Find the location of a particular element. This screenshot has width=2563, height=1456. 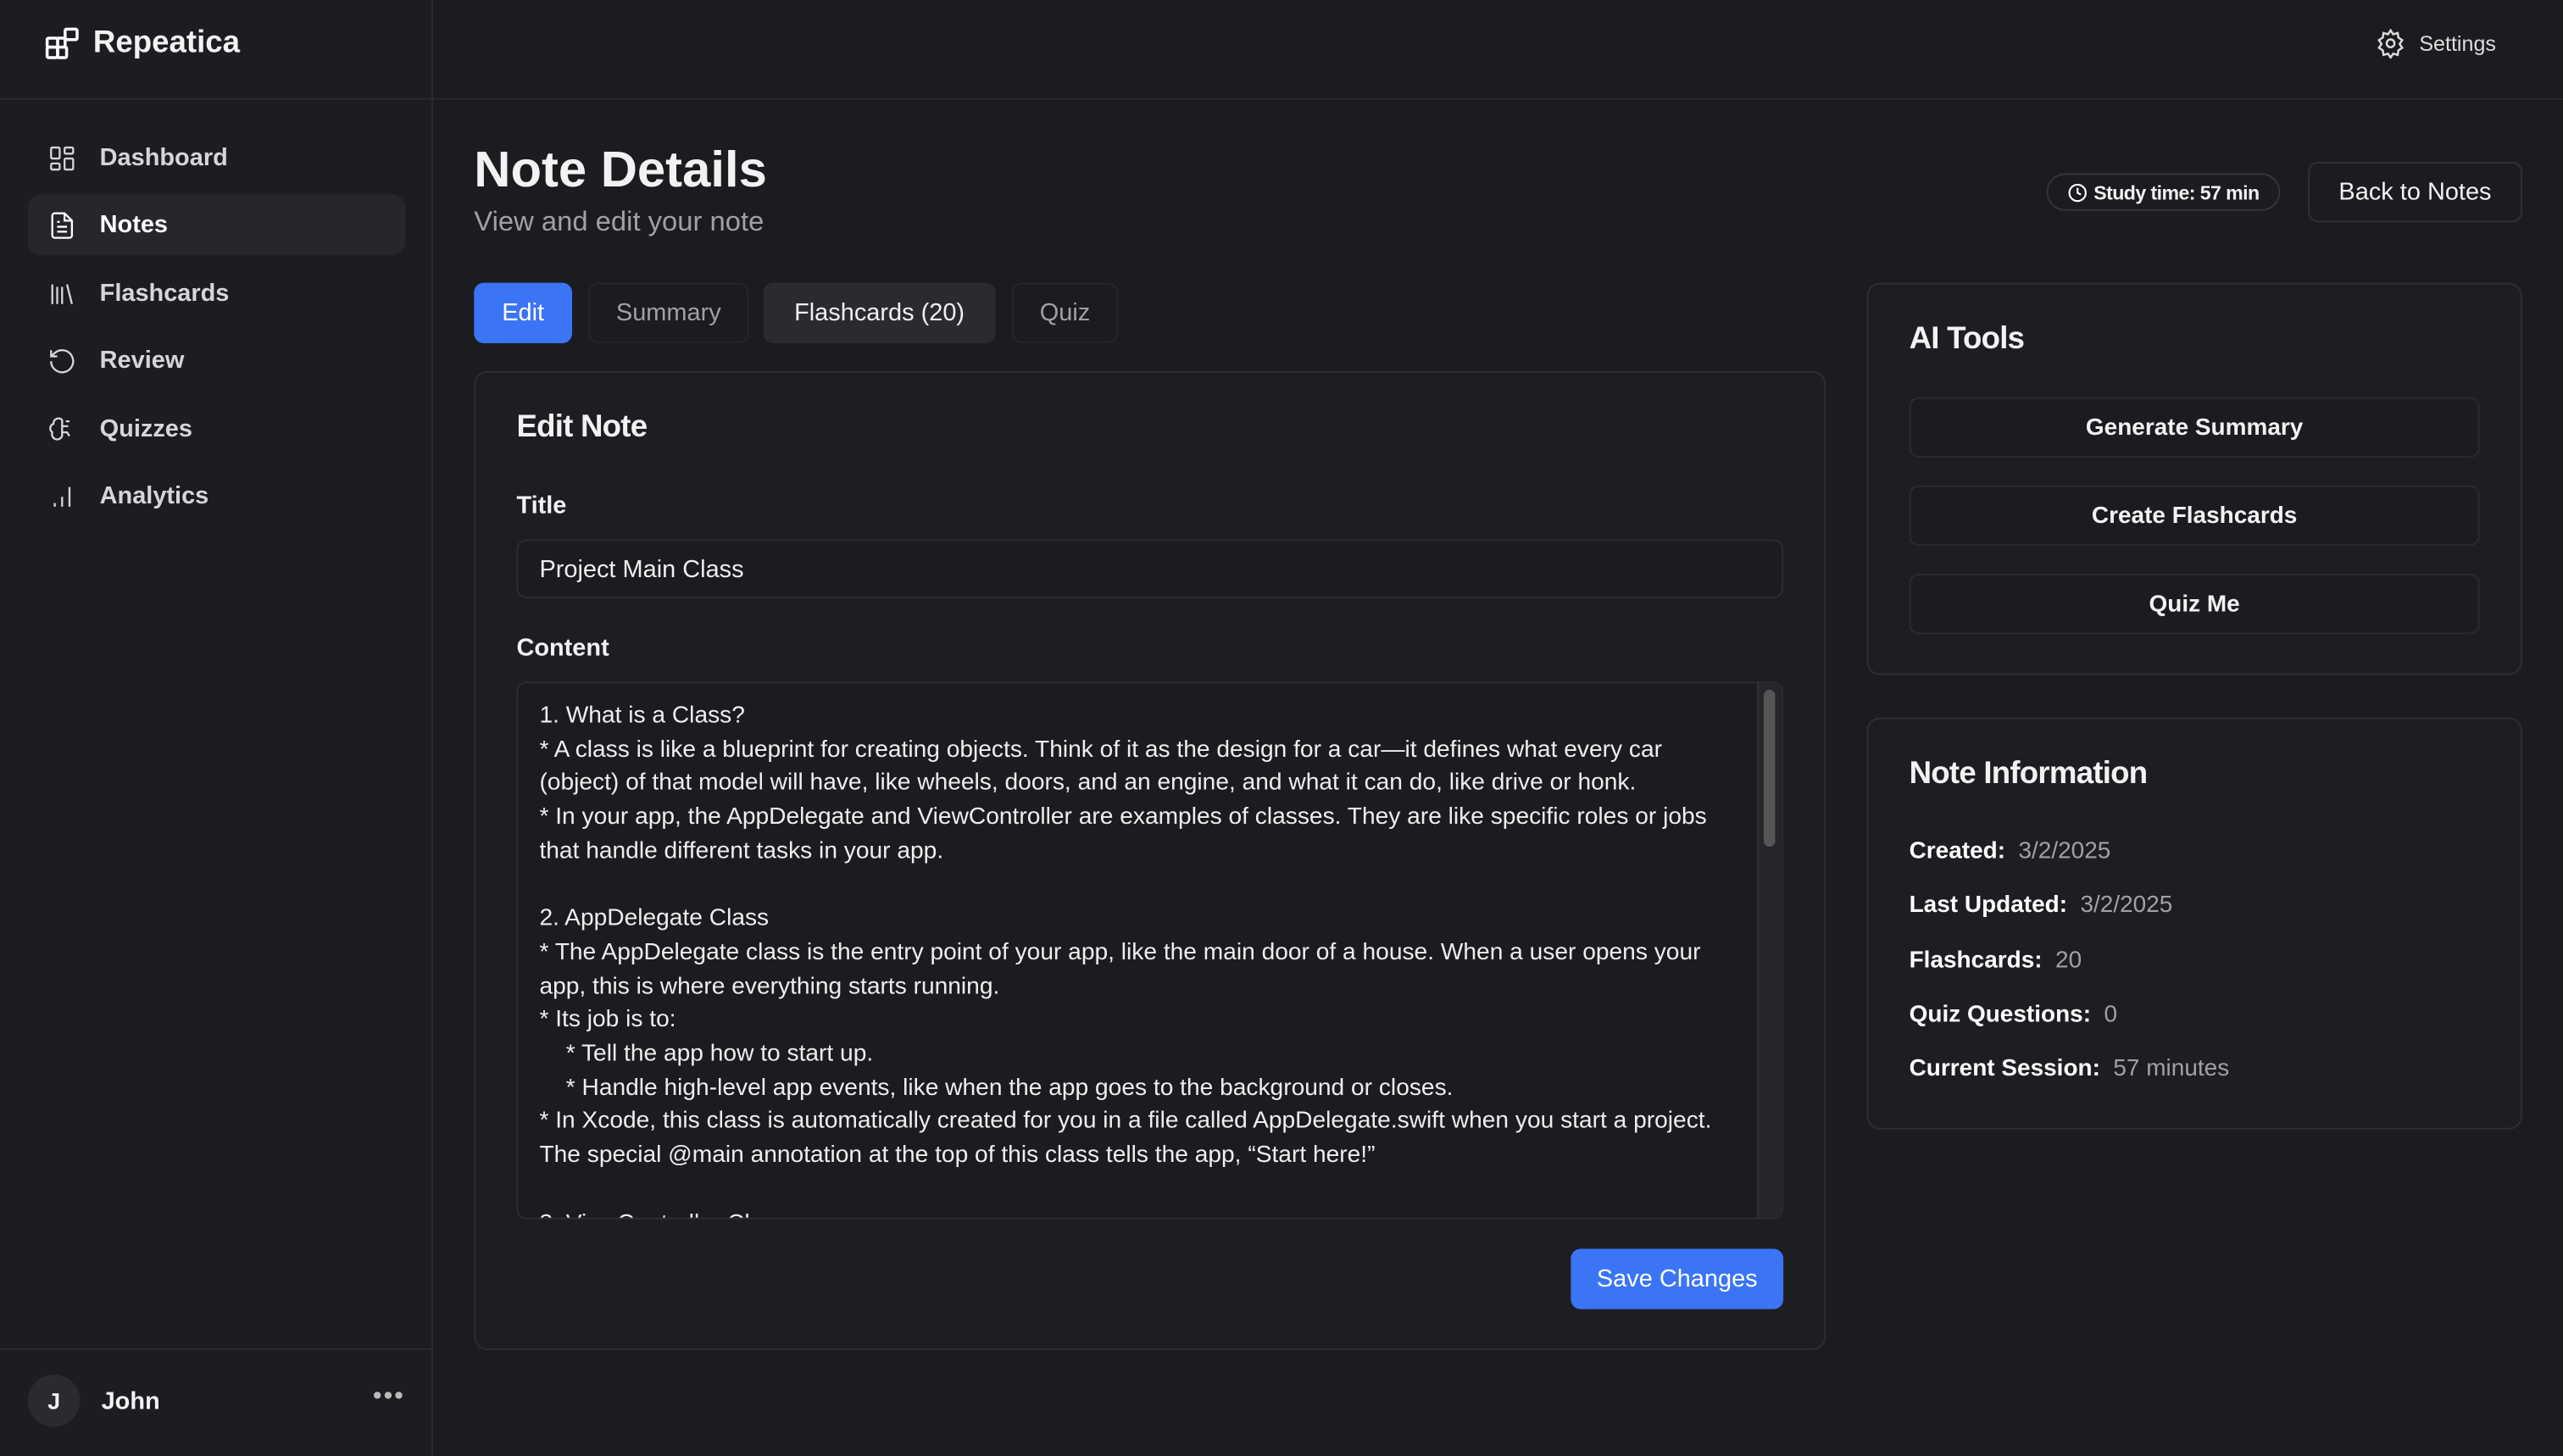

title-label: Title is located at coordinates (541, 506).